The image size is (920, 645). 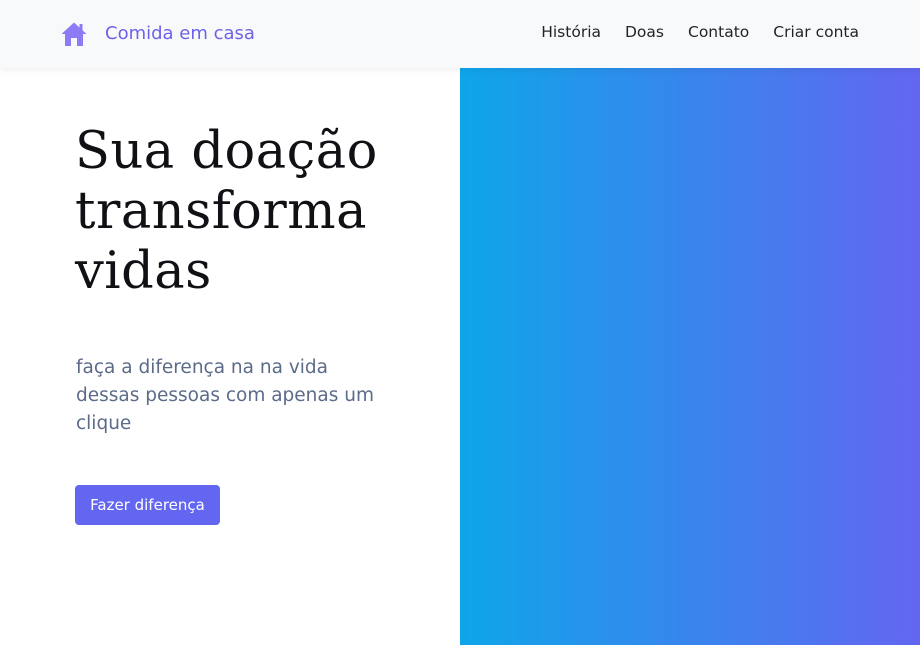 I want to click on nav-link-historia: História, so click(x=571, y=32).